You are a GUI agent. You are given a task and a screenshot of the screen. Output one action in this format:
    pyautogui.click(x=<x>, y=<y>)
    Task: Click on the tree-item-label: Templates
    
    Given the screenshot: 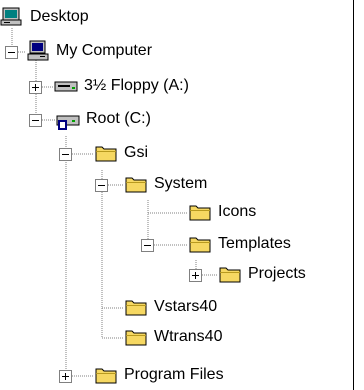 What is the action you would take?
    pyautogui.click(x=254, y=243)
    